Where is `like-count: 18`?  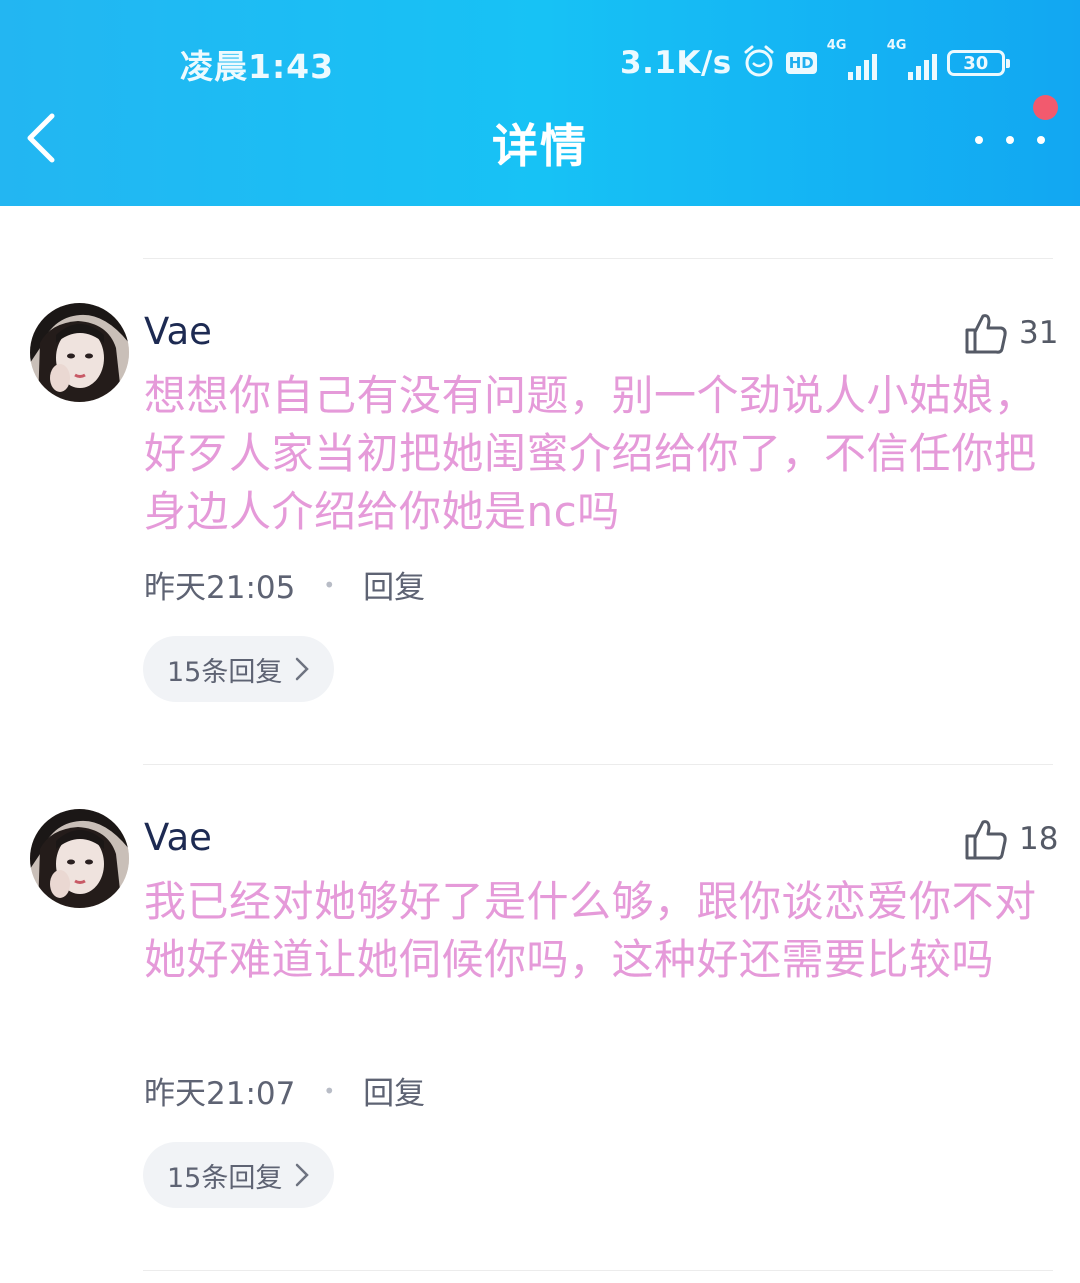
like-count: 18 is located at coordinates (1039, 839).